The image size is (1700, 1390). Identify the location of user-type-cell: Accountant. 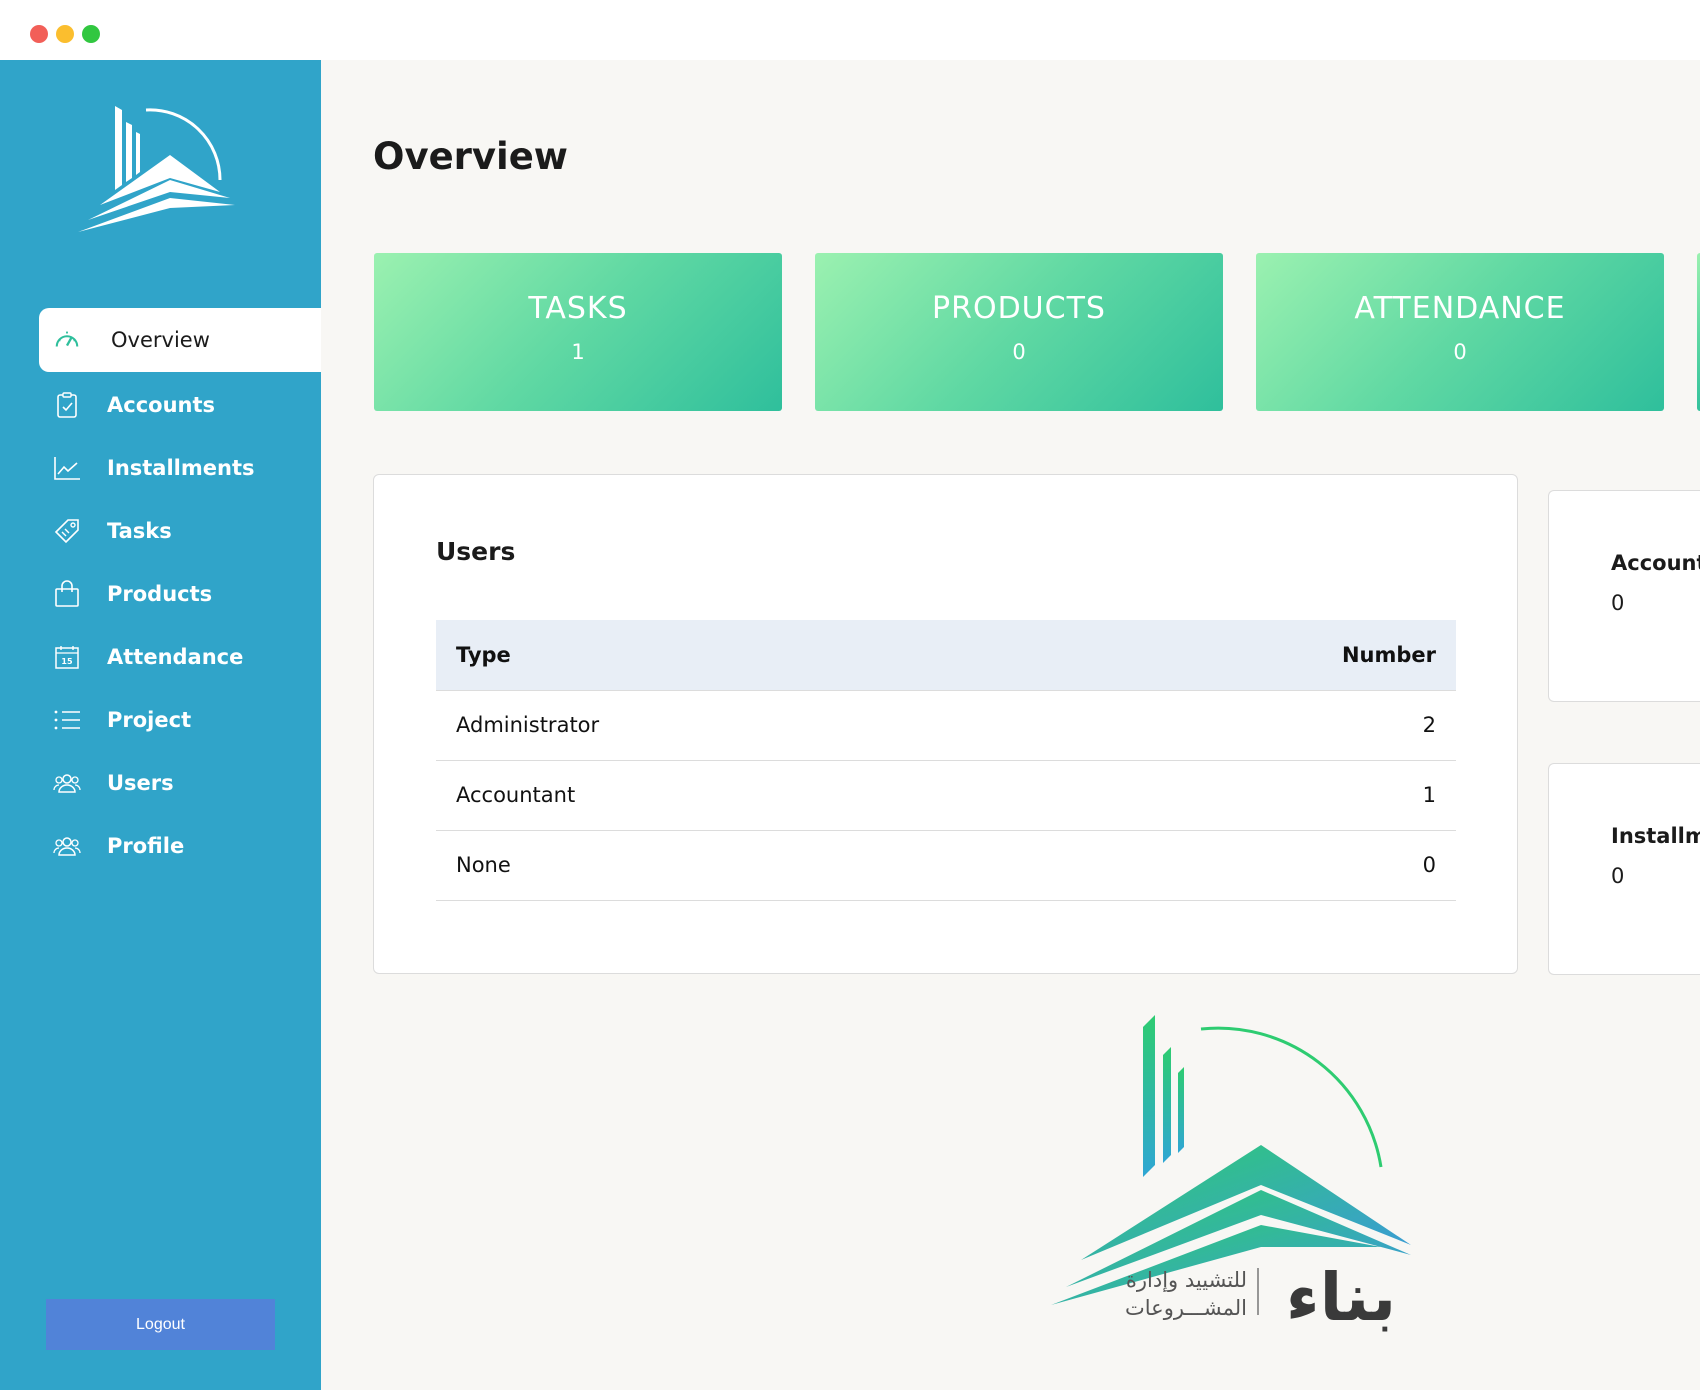
(730, 795).